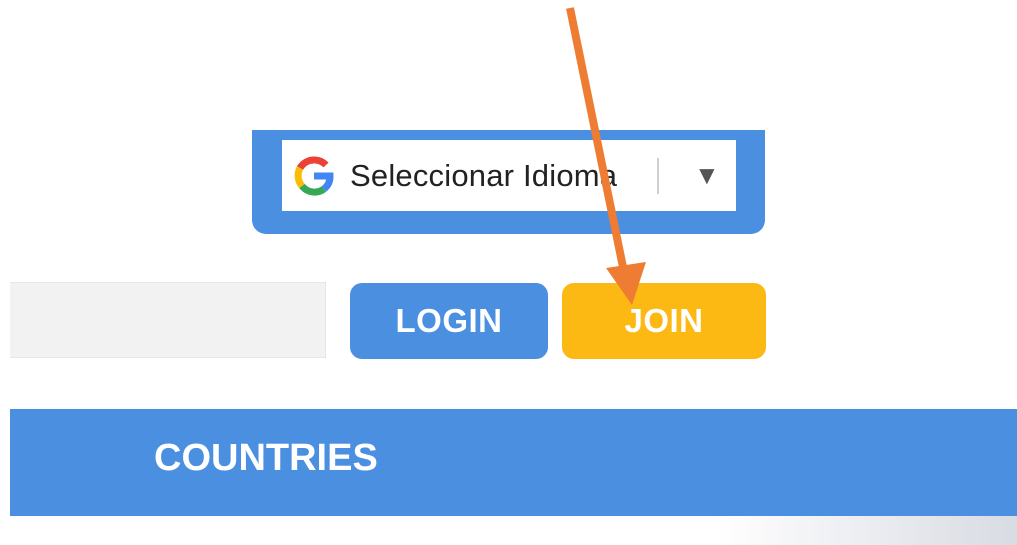 The image size is (1017, 545). What do you see at coordinates (513, 530) in the screenshot?
I see `page-strip` at bounding box center [513, 530].